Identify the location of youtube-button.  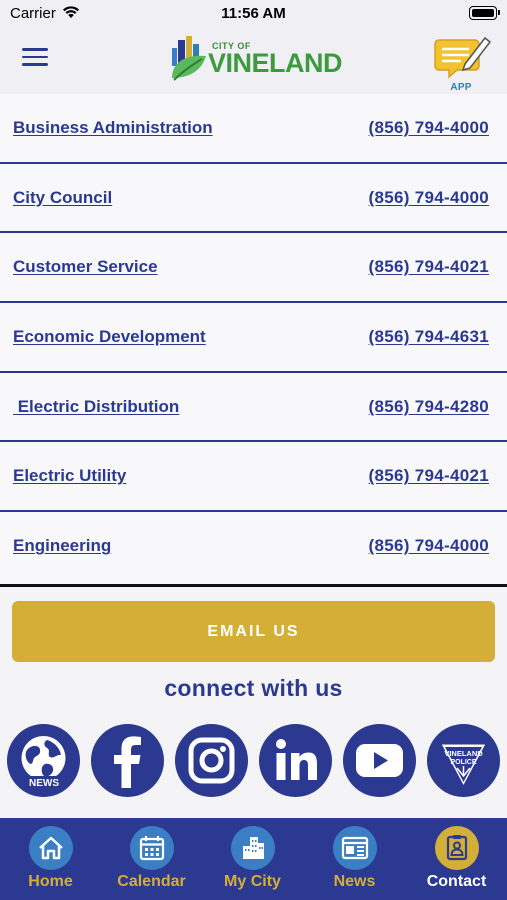
(379, 760).